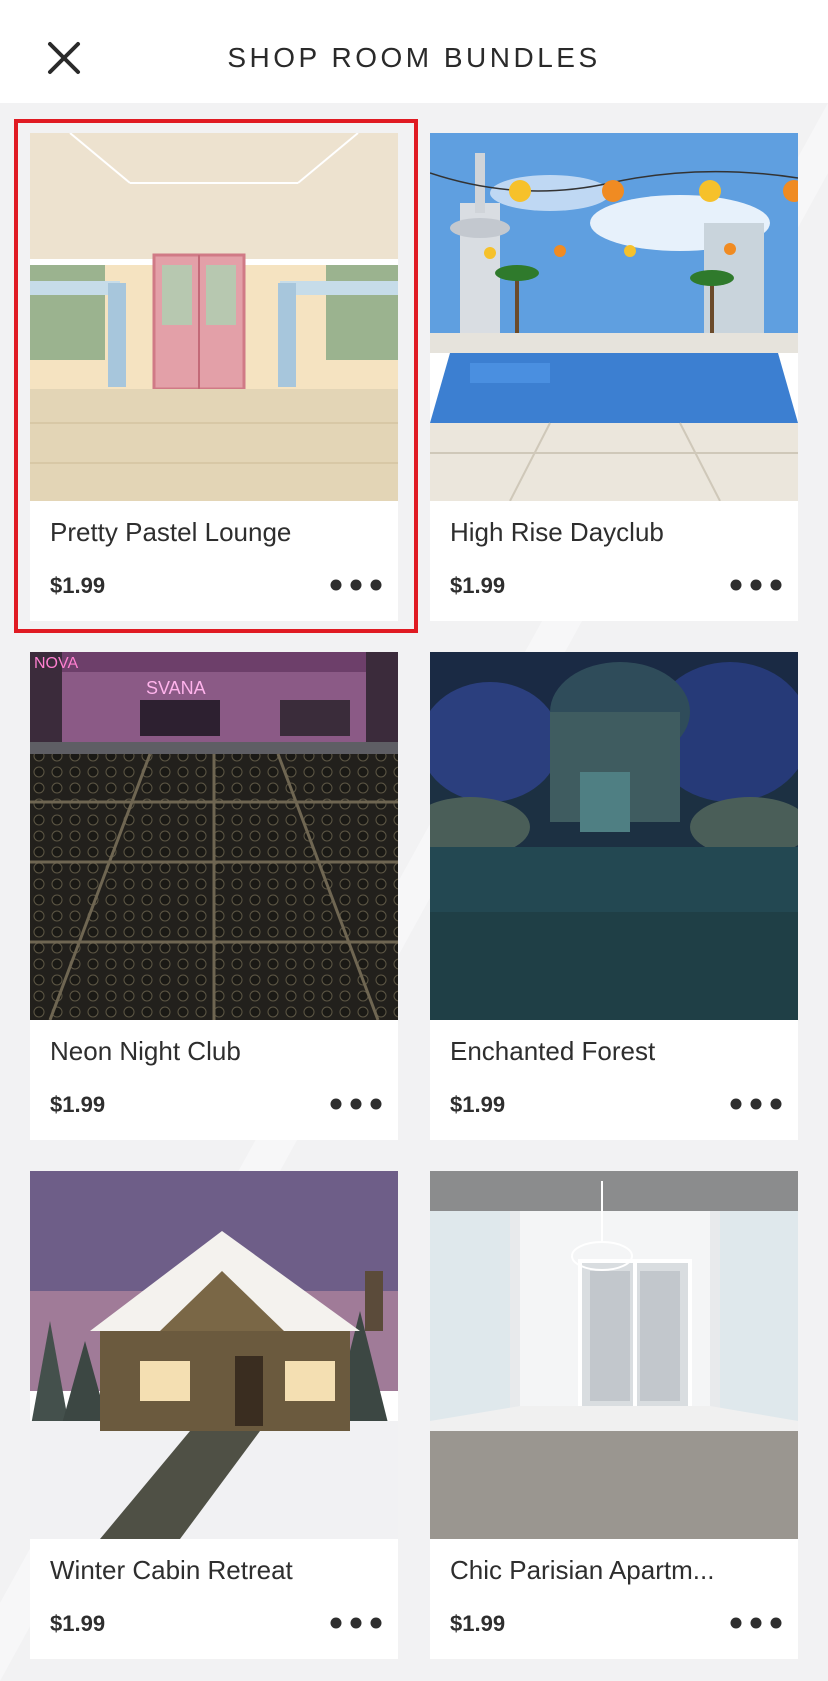  I want to click on bundle-name: Pretty Pastel Lounge, so click(171, 532).